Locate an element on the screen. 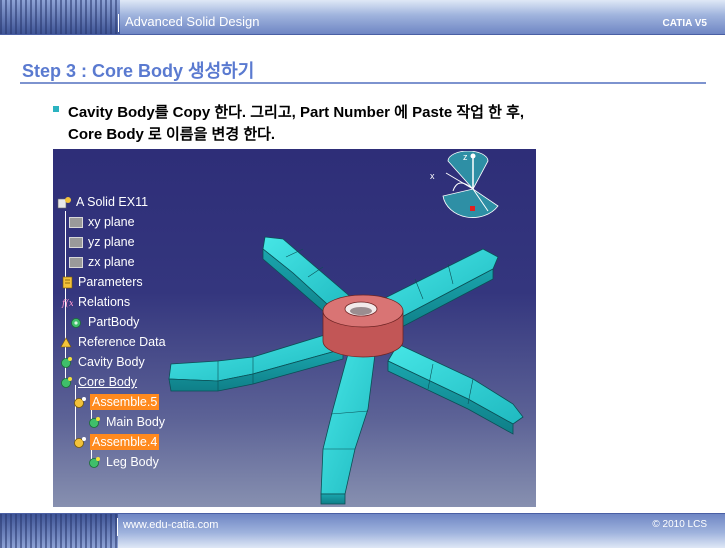  model-arm-bottom is located at coordinates (348, 424).